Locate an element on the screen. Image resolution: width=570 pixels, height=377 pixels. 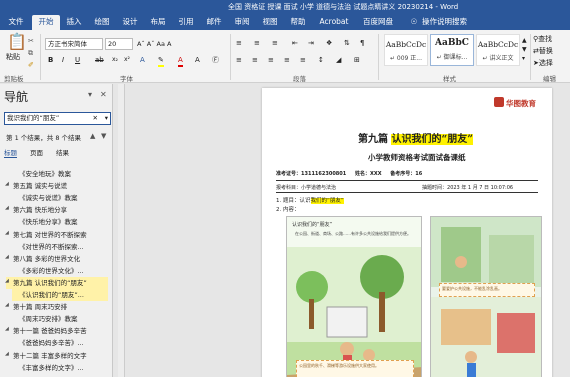
heading-item: 第十二篇 丰富多样的文字 is located at coordinates (57, 356).